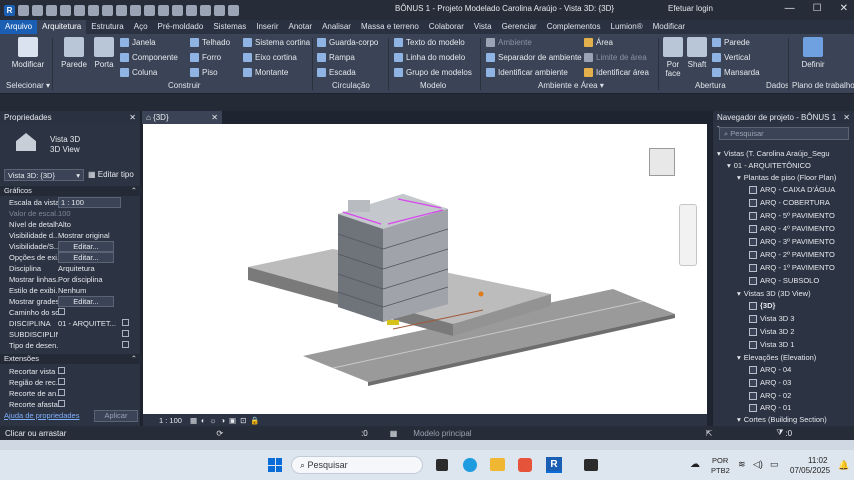 This screenshot has width=854, height=480. I want to click on revit-logo-icon: R, so click(9, 10).